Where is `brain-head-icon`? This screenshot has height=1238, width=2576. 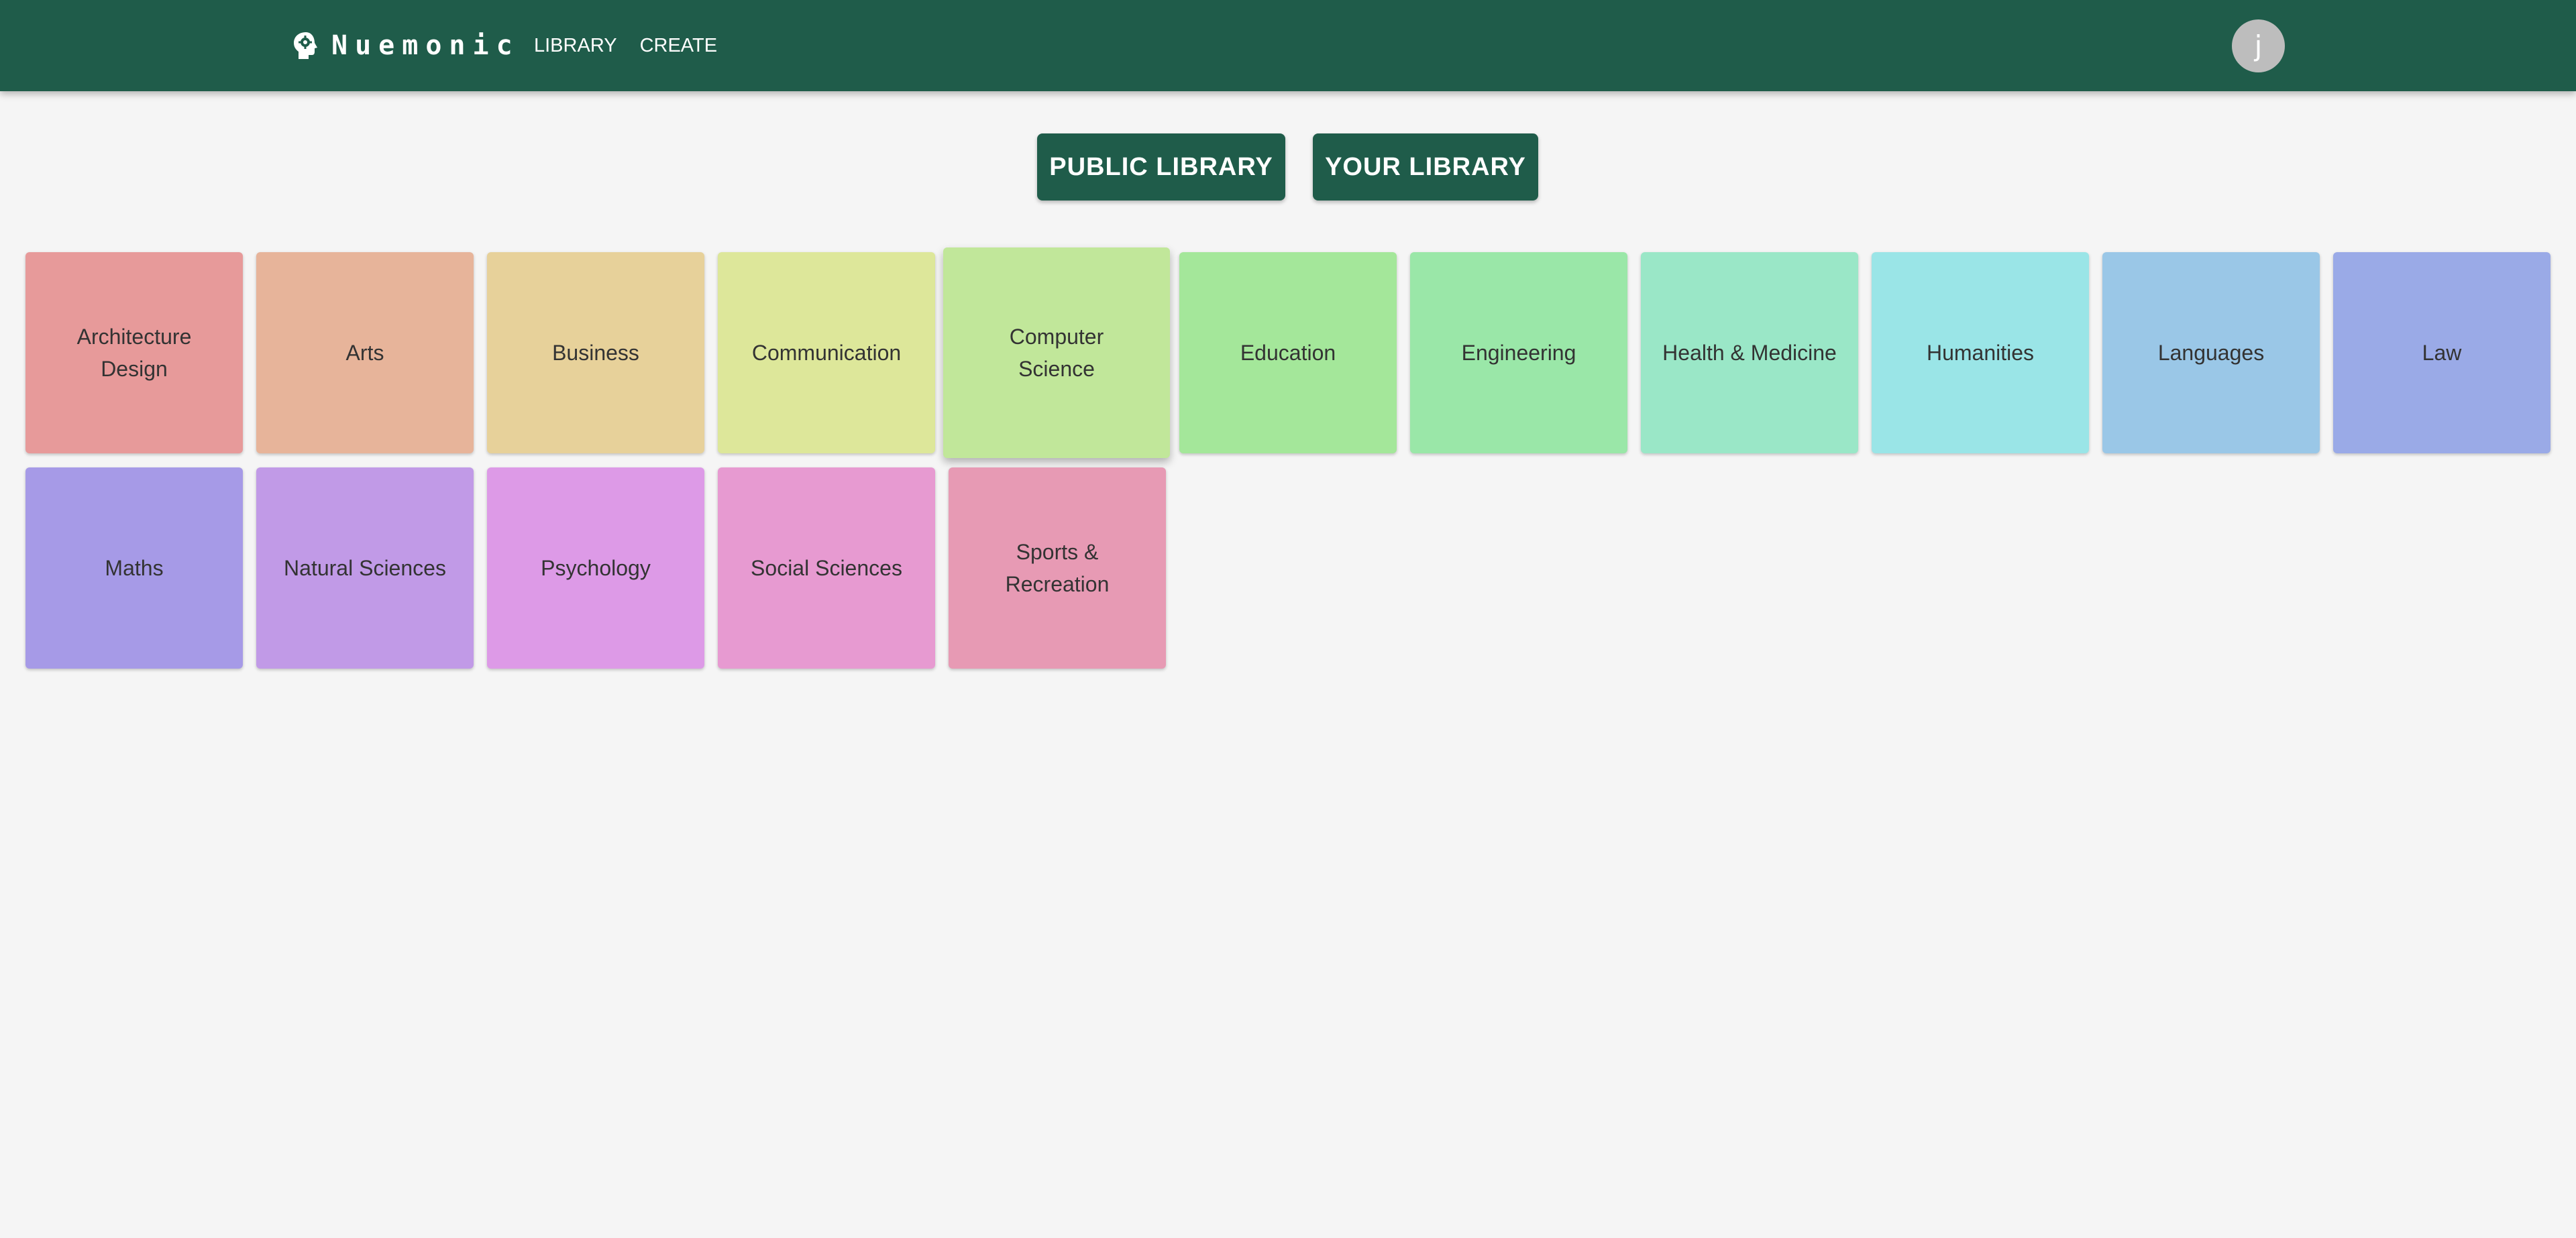 brain-head-icon is located at coordinates (305, 45).